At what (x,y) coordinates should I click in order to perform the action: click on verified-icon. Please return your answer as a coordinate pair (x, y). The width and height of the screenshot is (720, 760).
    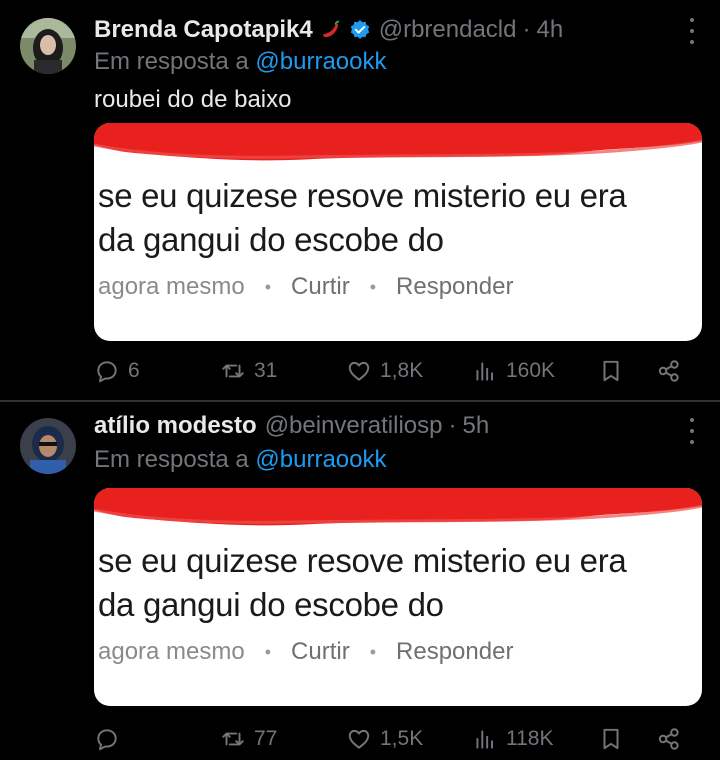
    Looking at the image, I should click on (360, 30).